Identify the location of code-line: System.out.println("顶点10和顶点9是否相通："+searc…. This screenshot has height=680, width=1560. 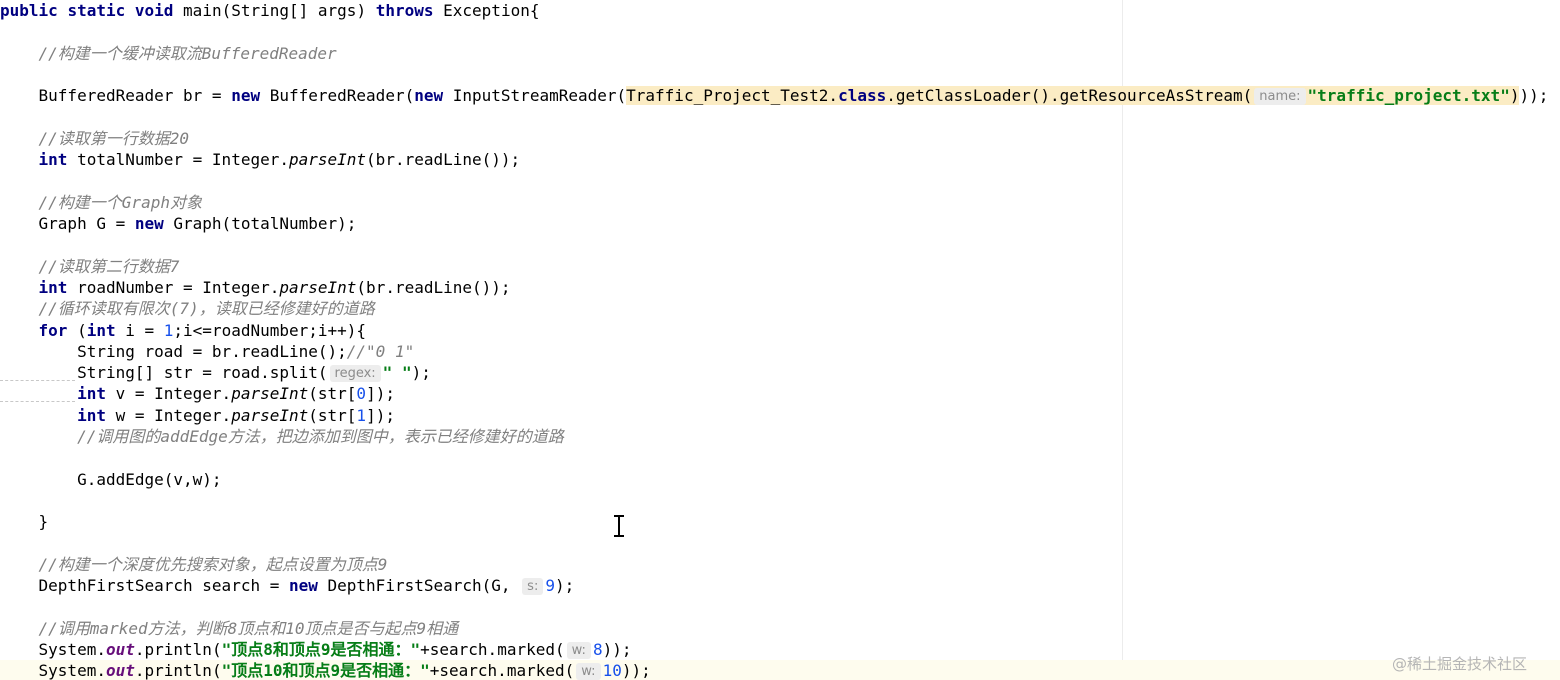
(780, 670).